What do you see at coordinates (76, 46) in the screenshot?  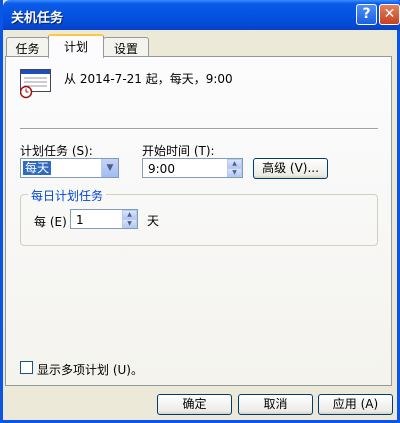 I see `tab-schedule: 计划` at bounding box center [76, 46].